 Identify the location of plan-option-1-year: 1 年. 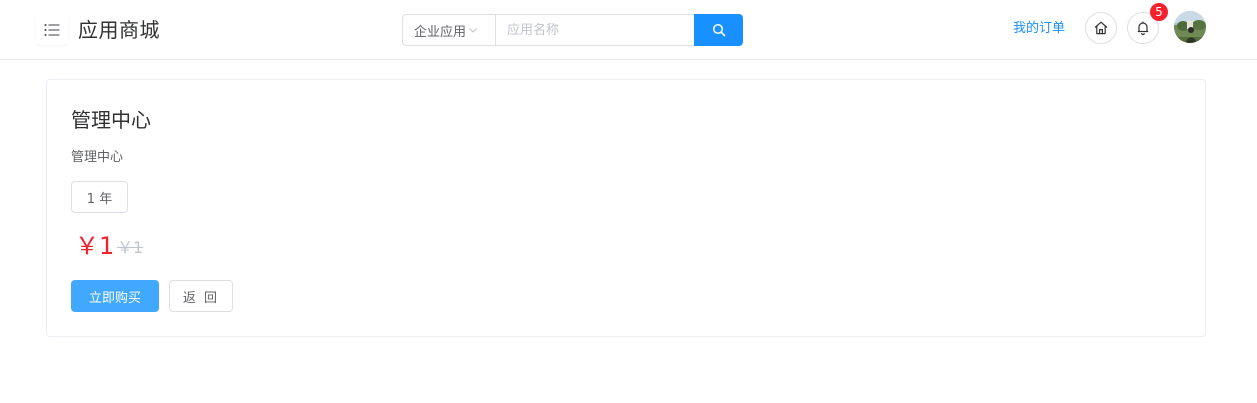
(99, 197).